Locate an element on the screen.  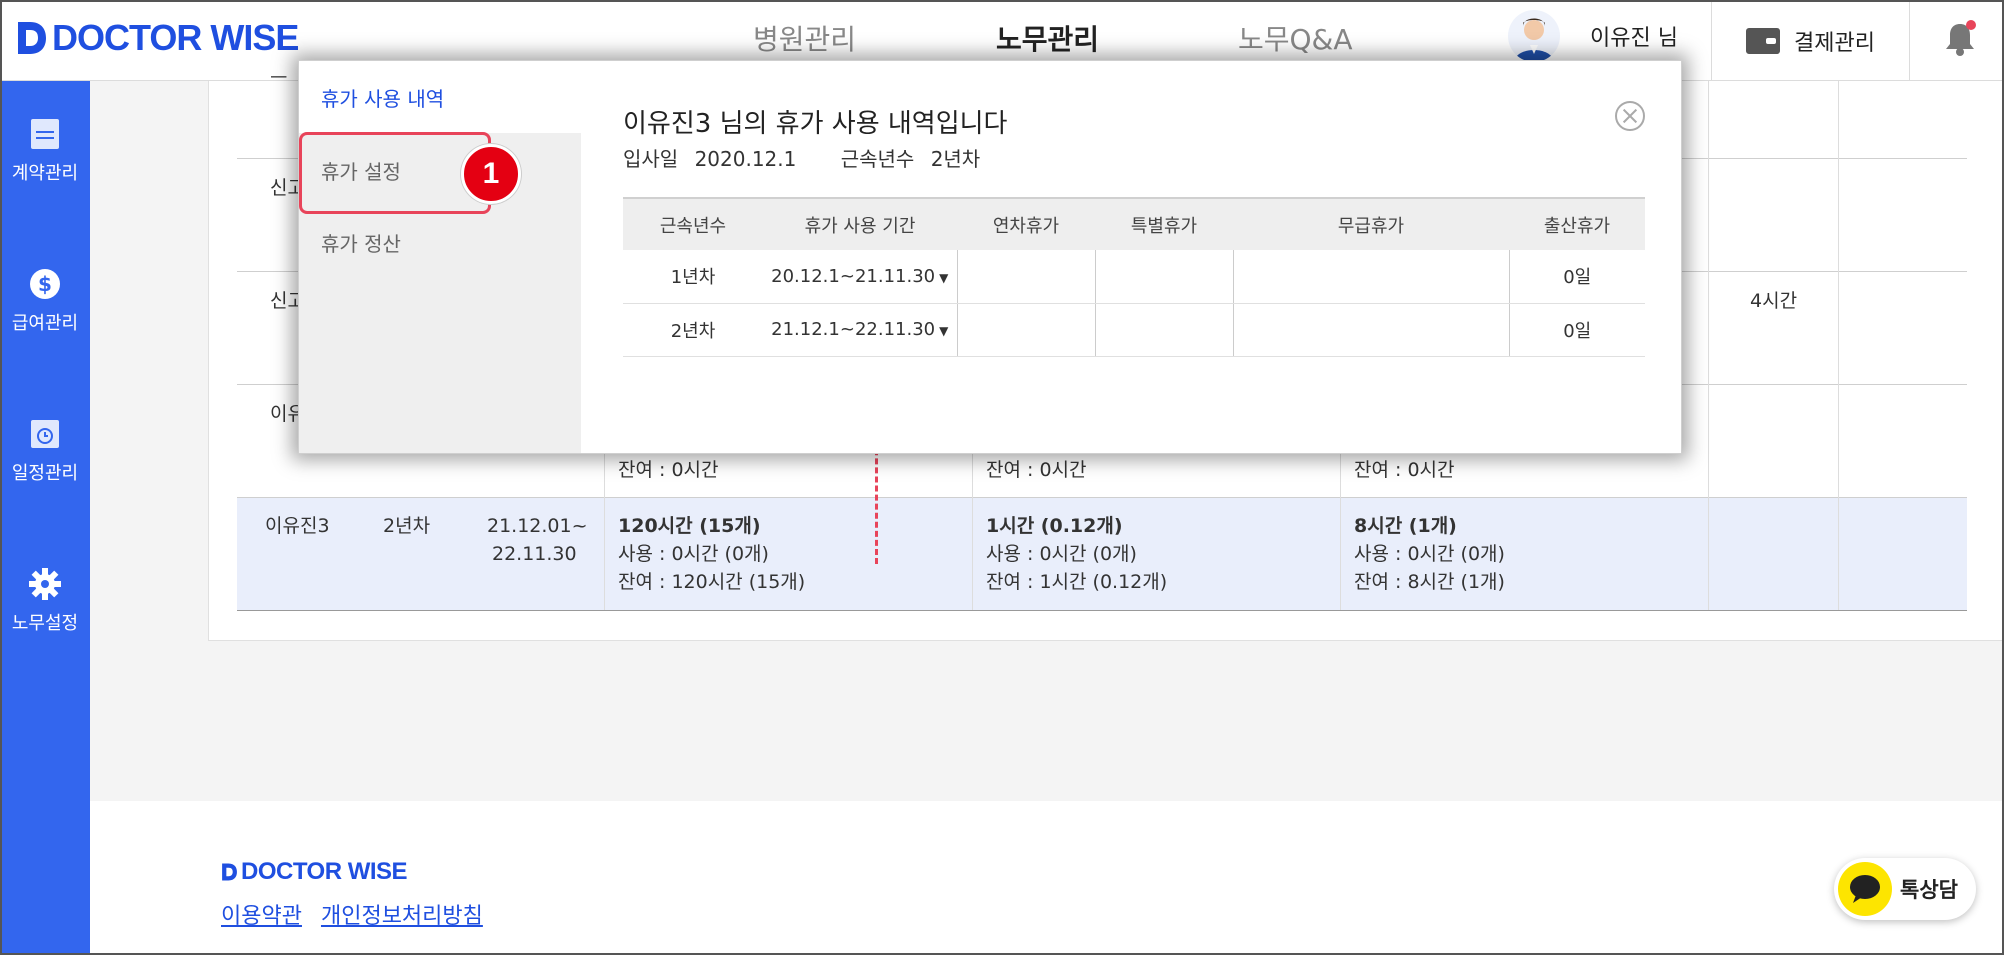
extra-used: 사용 : 0시간 (0개) is located at coordinates (1429, 554).